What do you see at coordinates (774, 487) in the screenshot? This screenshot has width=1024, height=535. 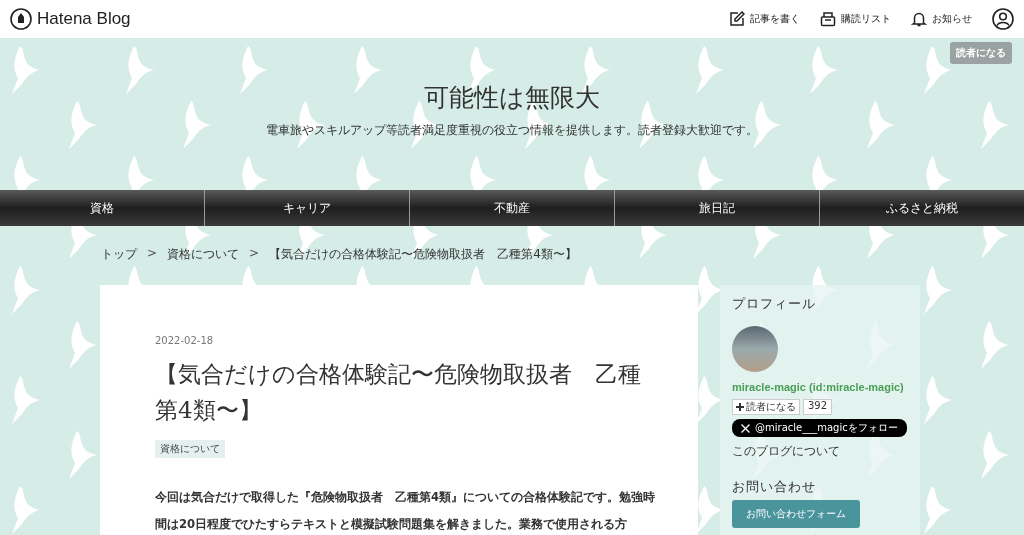 I see `contact-heading: お問い合わせ` at bounding box center [774, 487].